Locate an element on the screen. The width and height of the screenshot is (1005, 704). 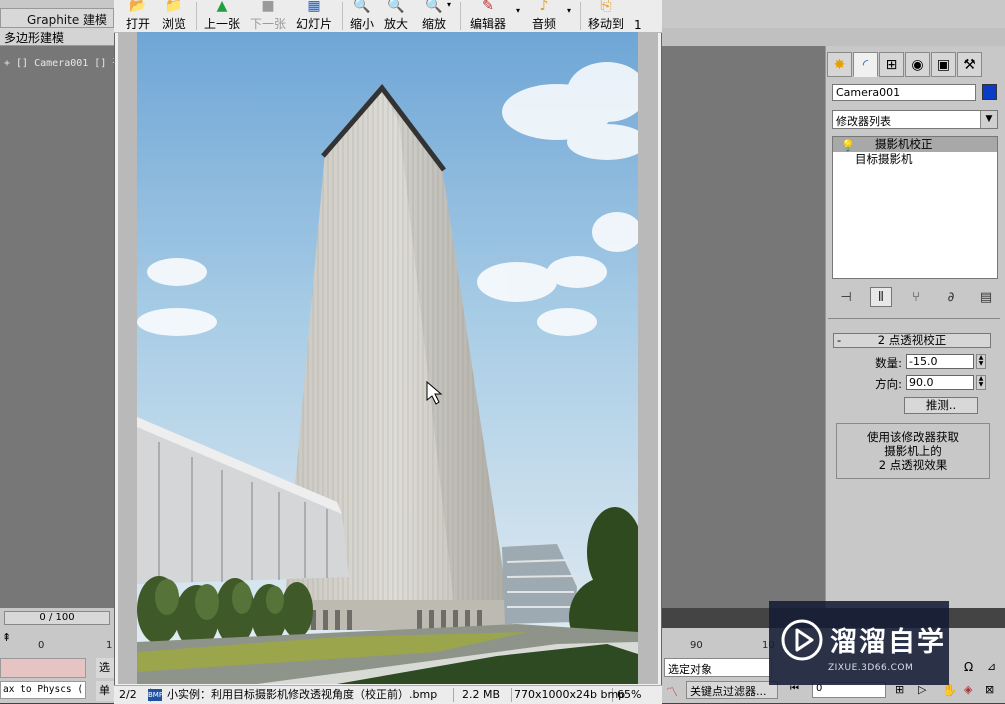
tick-label: 0 is located at coordinates (41, 645).